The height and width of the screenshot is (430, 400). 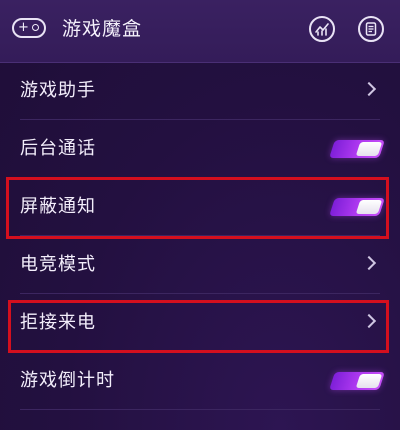 What do you see at coordinates (200, 207) in the screenshot?
I see `settings-item-block-notifications: 屏蔽通知` at bounding box center [200, 207].